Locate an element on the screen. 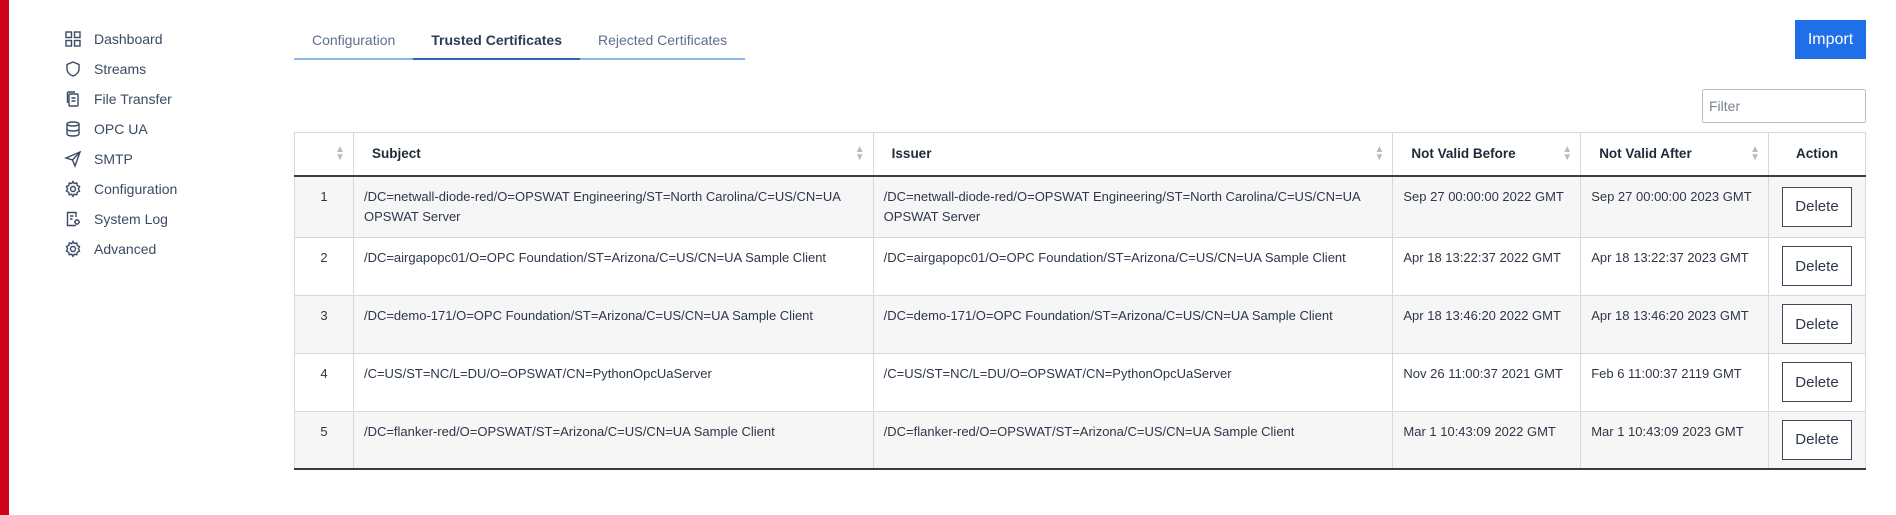 This screenshot has height=515, width=1896. column-header-issuer: Issuer ▲ ▼ is located at coordinates (1133, 154).